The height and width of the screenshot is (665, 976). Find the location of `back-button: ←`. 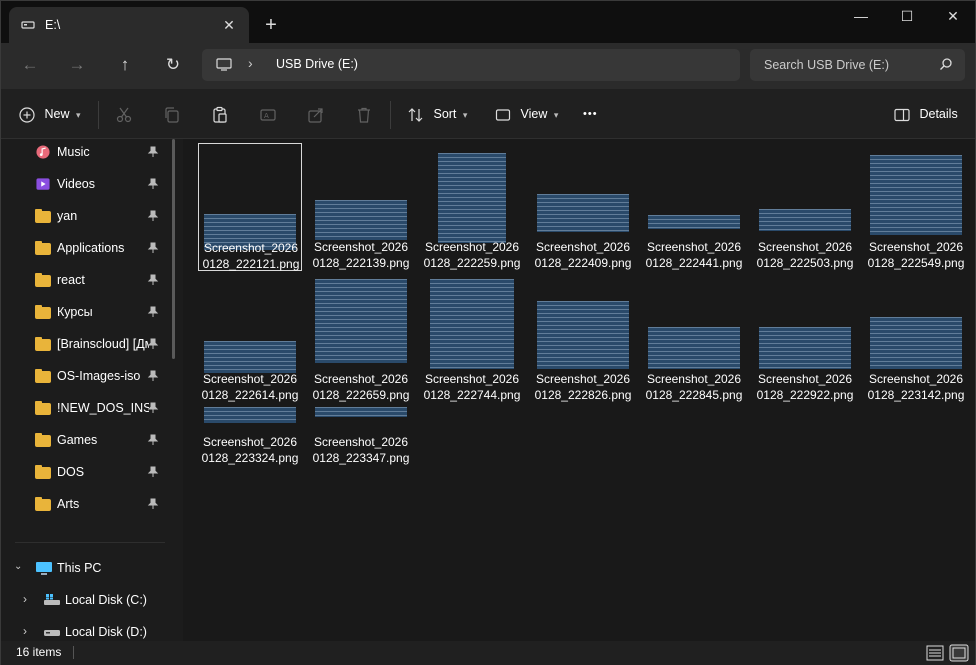

back-button: ← is located at coordinates (30, 65).